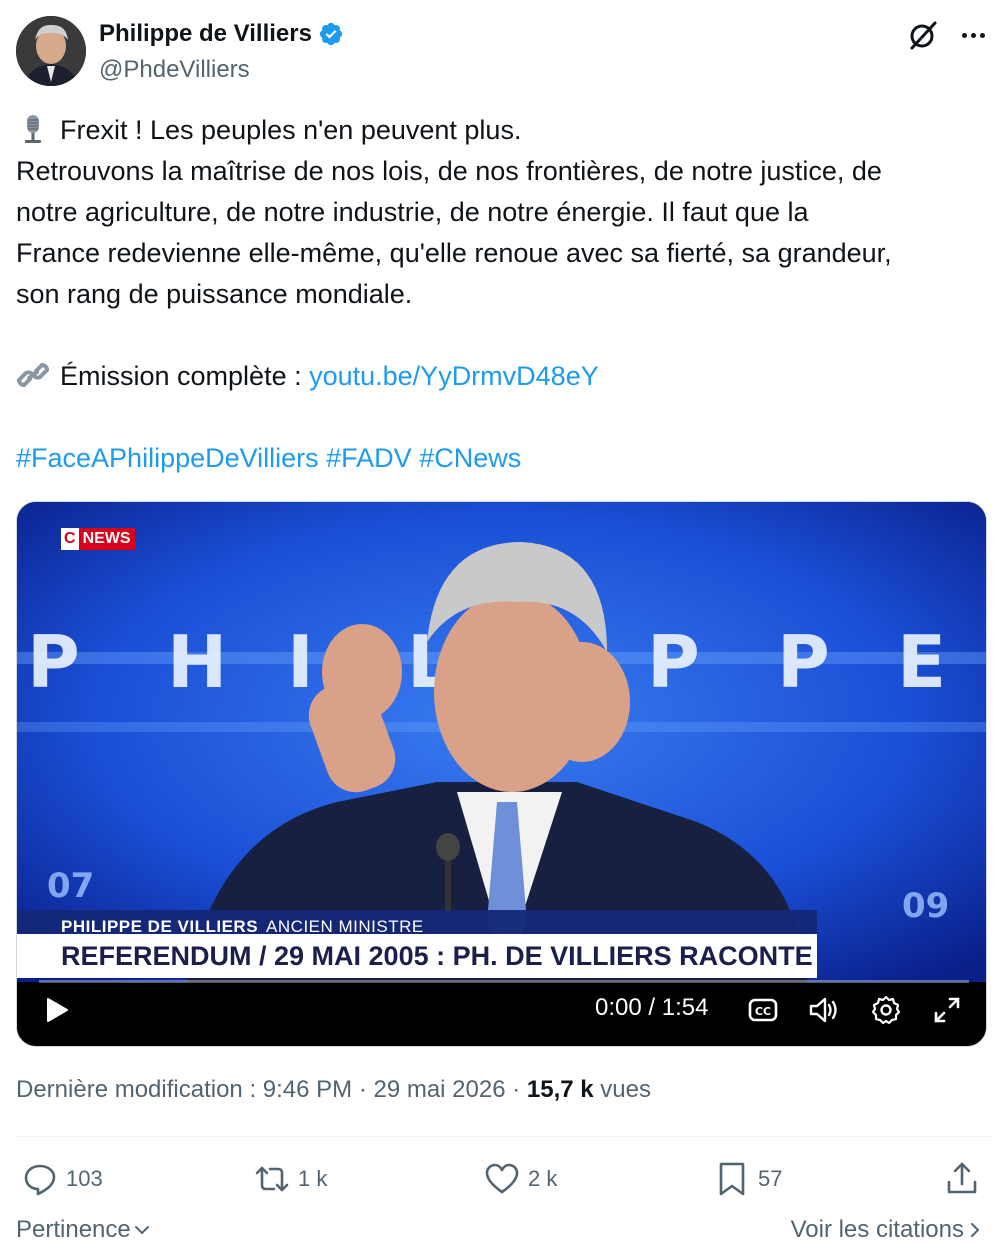  I want to click on chevron-down-icon, so click(141, 1230).